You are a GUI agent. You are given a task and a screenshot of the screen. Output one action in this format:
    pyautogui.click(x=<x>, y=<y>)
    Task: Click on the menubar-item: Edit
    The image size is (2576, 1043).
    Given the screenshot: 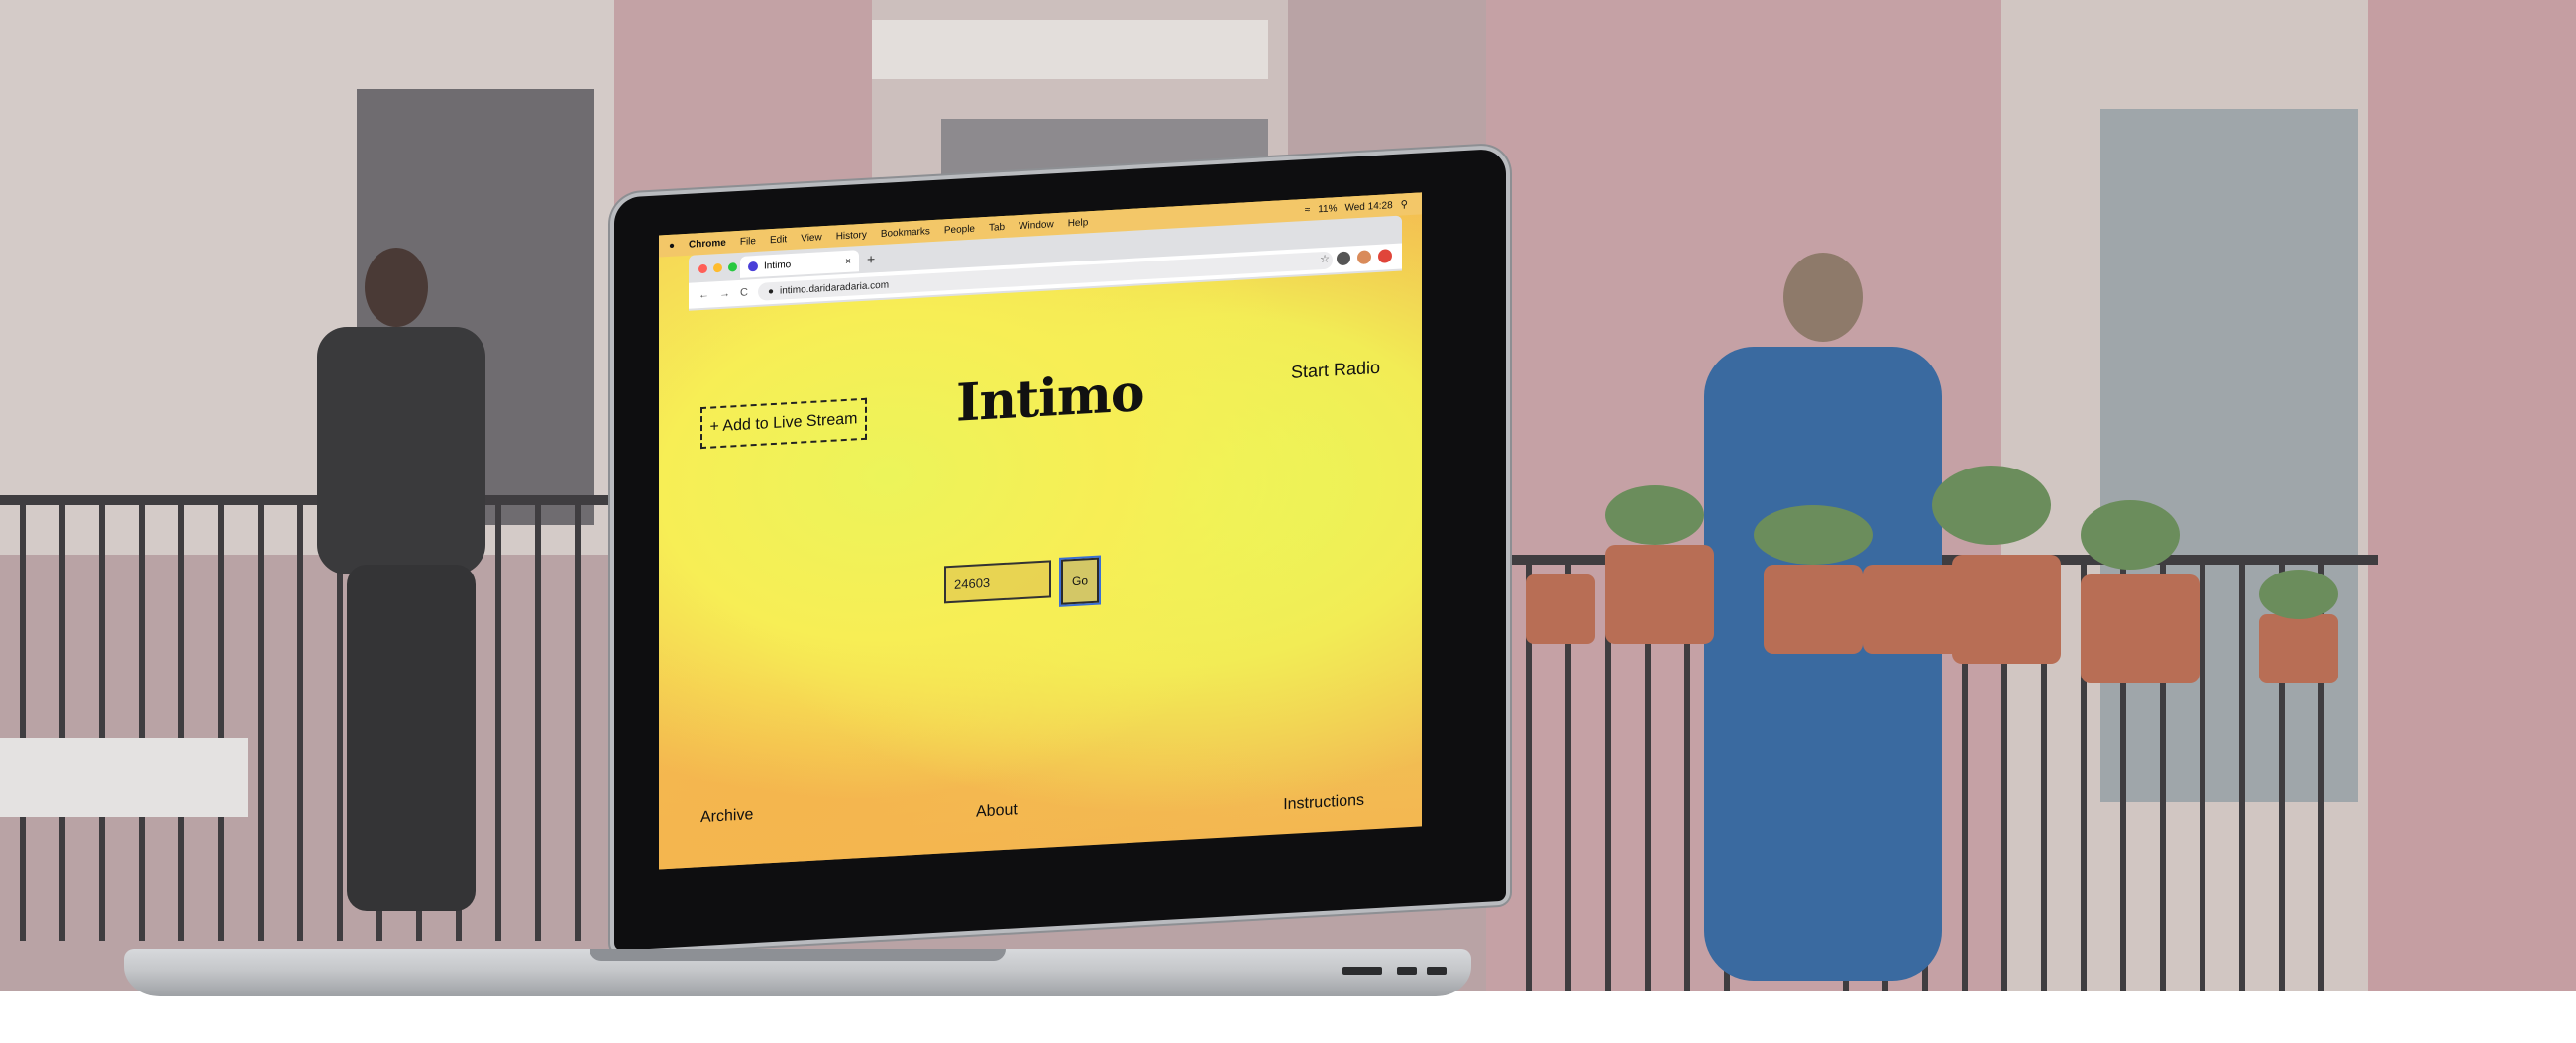 What is the action you would take?
    pyautogui.click(x=779, y=240)
    